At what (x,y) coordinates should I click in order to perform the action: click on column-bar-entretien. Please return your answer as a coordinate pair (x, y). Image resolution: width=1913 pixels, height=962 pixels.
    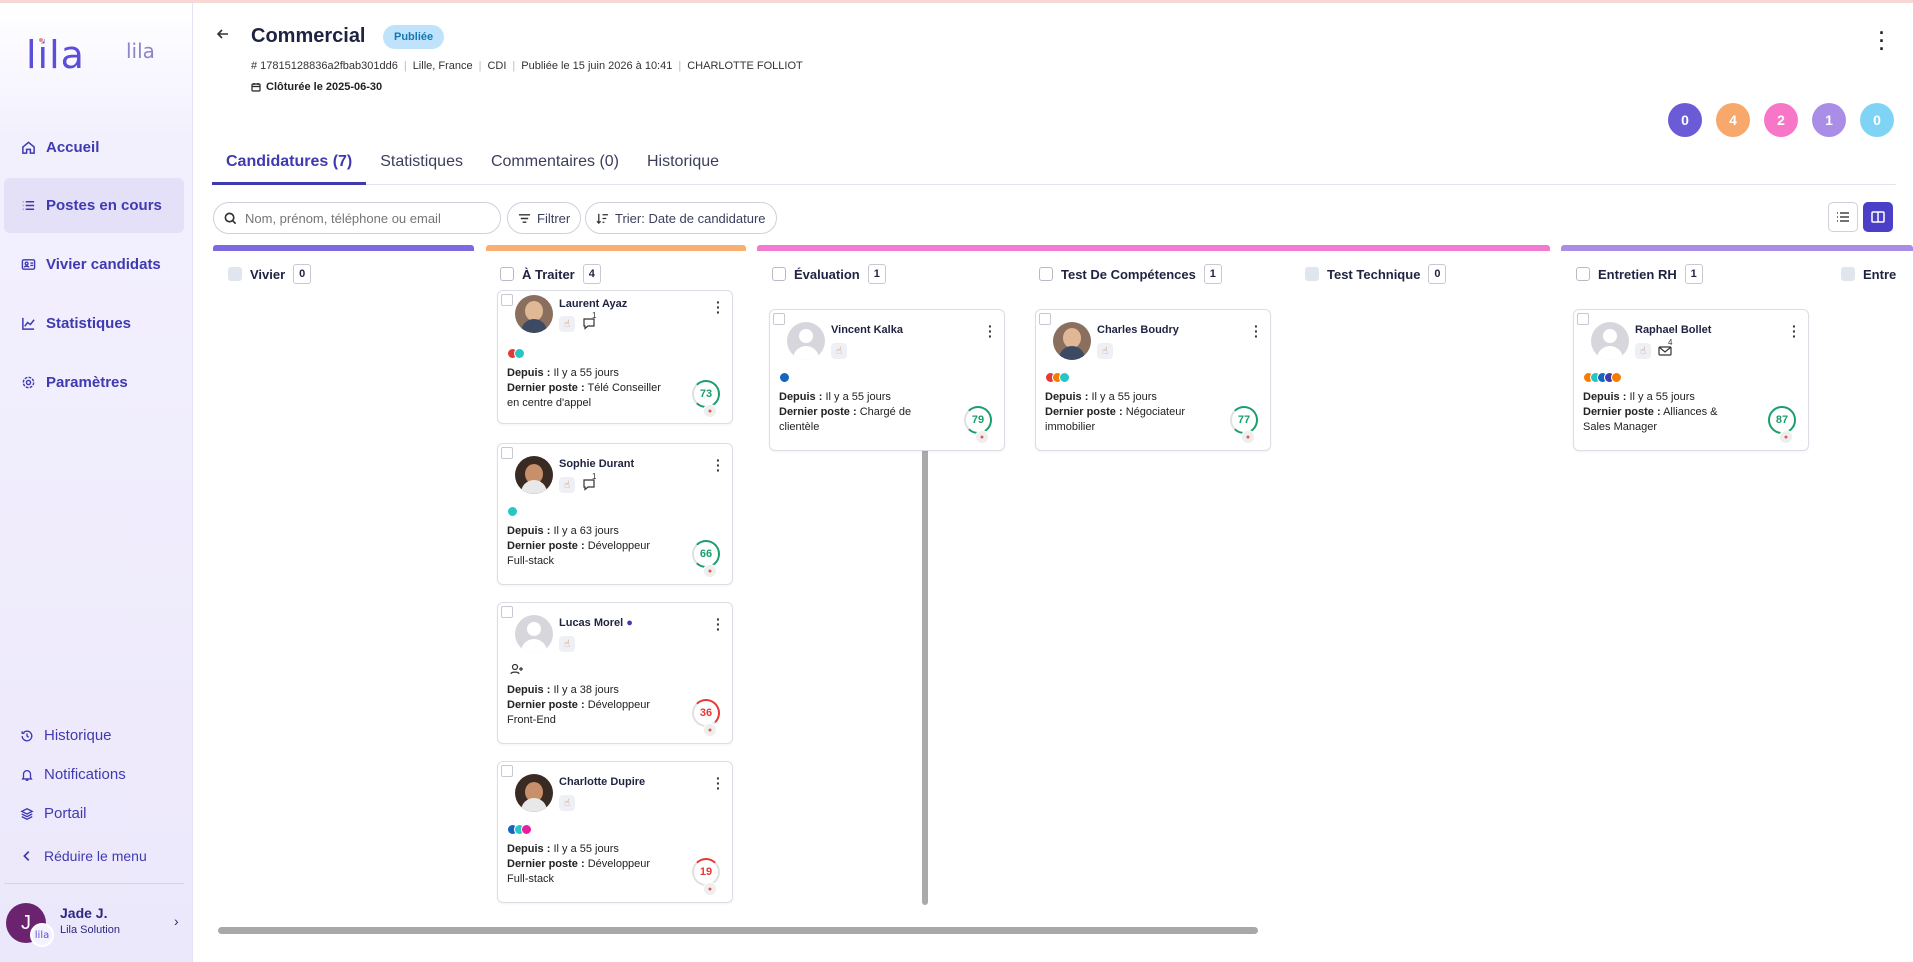
    Looking at the image, I should click on (1737, 248).